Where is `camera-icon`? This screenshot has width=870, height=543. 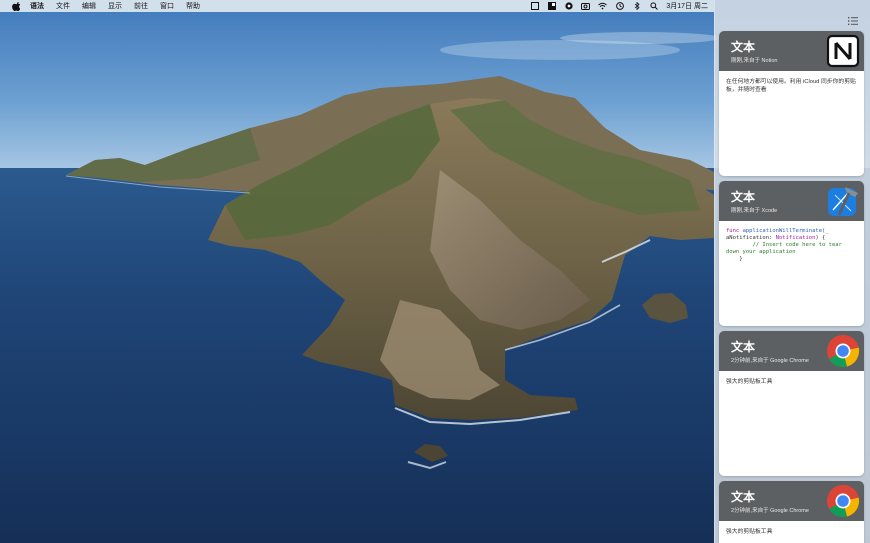
camera-icon is located at coordinates (586, 6).